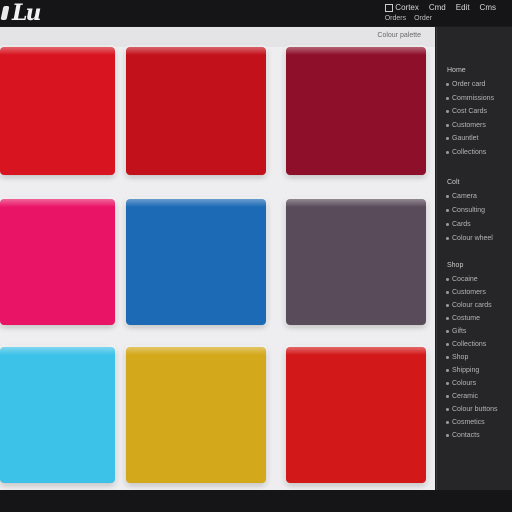 This screenshot has height=512, width=512. I want to click on app-logo: Lu, so click(21, 13).